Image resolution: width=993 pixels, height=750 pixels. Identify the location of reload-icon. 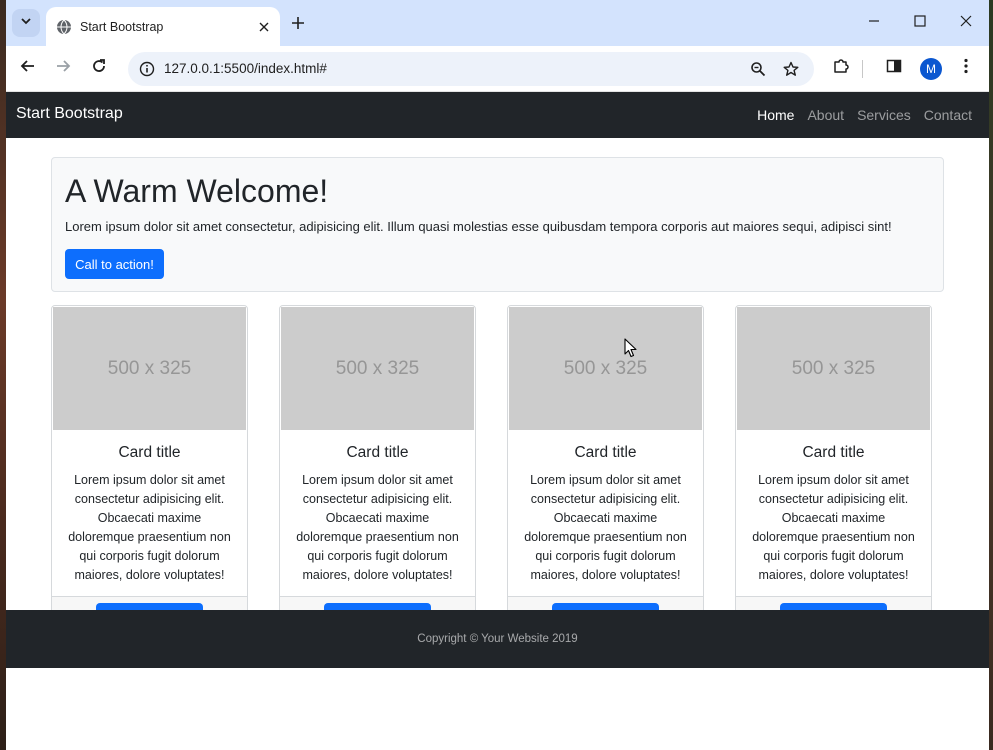
(99, 68).